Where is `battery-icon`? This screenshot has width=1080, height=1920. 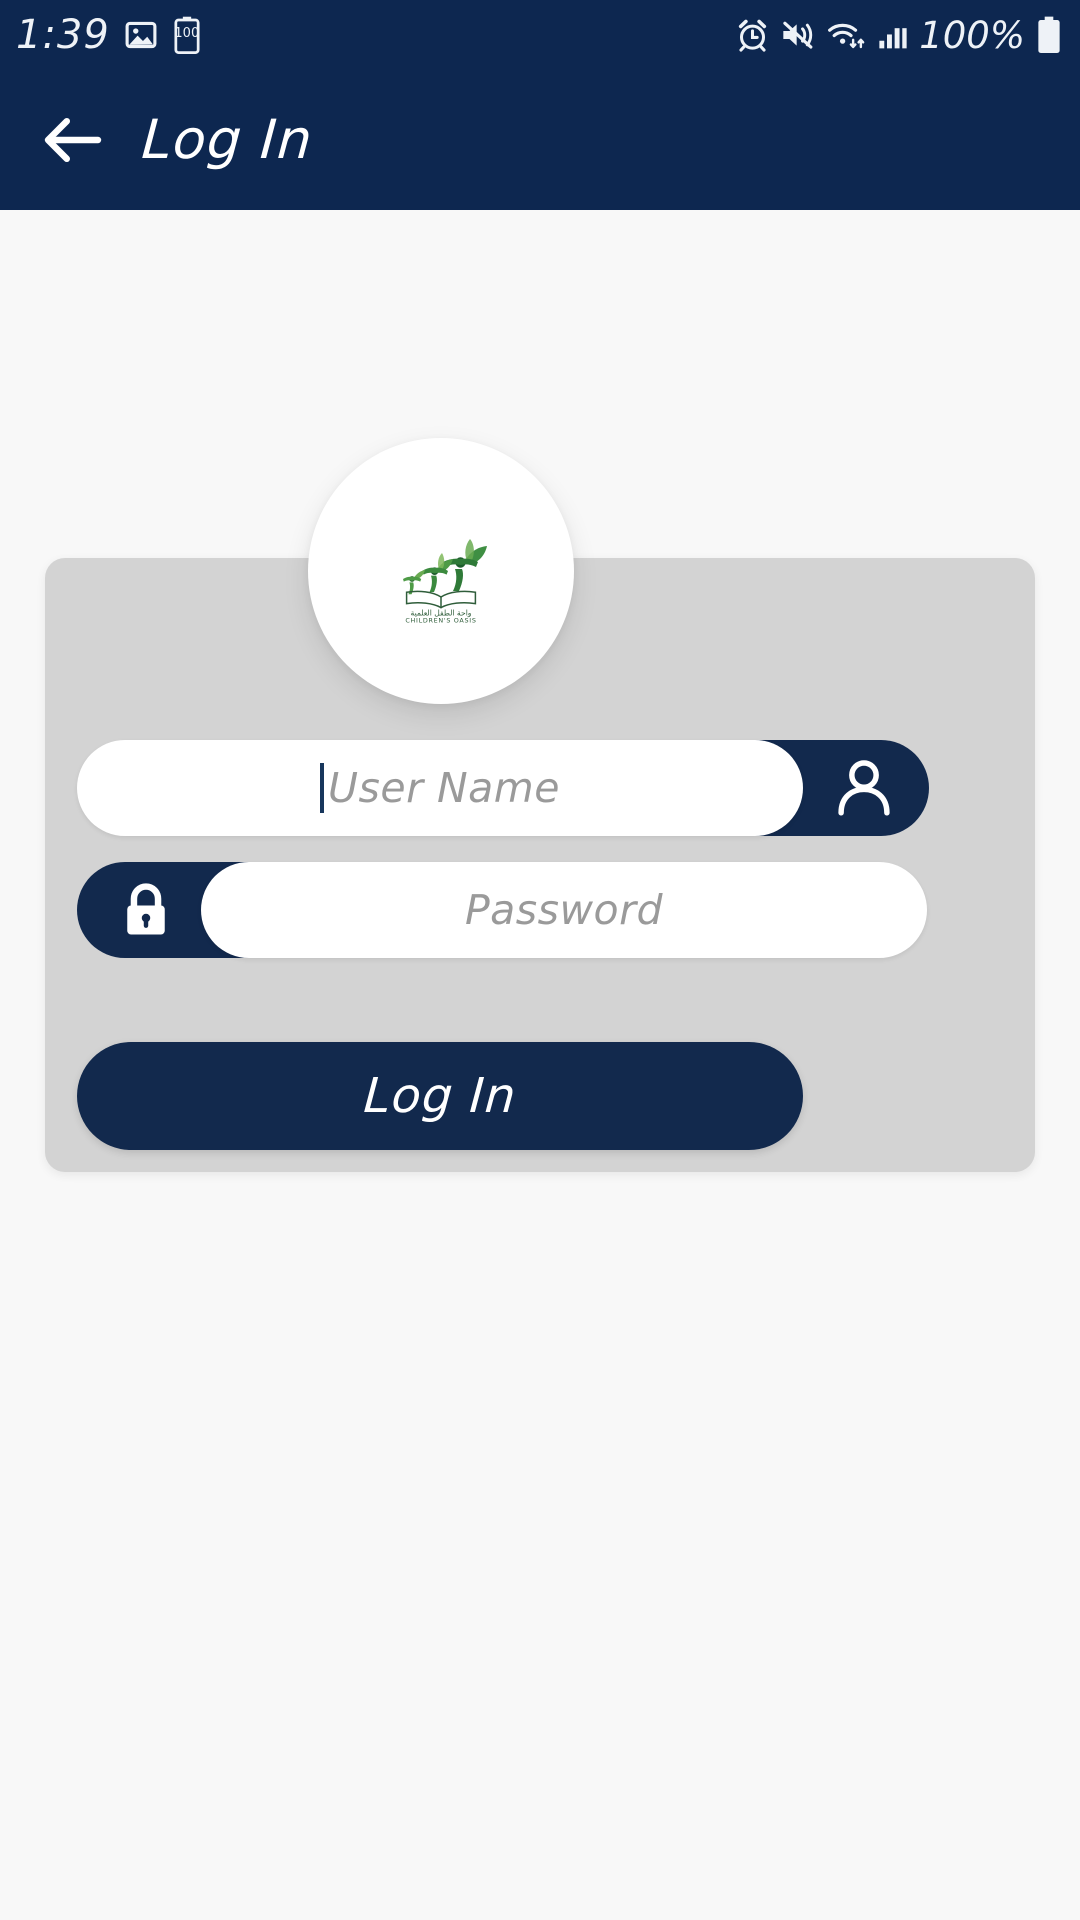 battery-icon is located at coordinates (1049, 34).